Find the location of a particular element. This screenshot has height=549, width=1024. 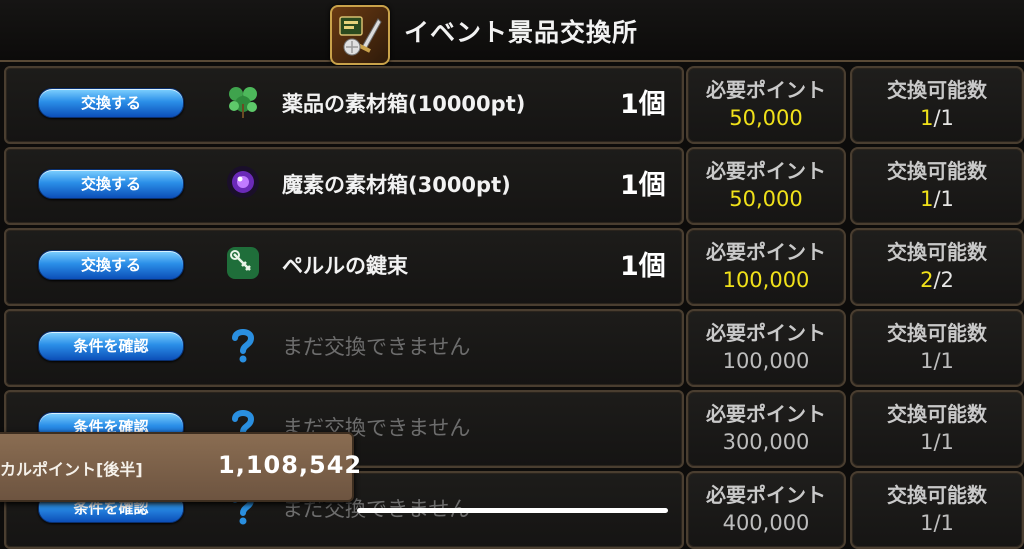

exchange-count-value: 2/2 is located at coordinates (937, 280).